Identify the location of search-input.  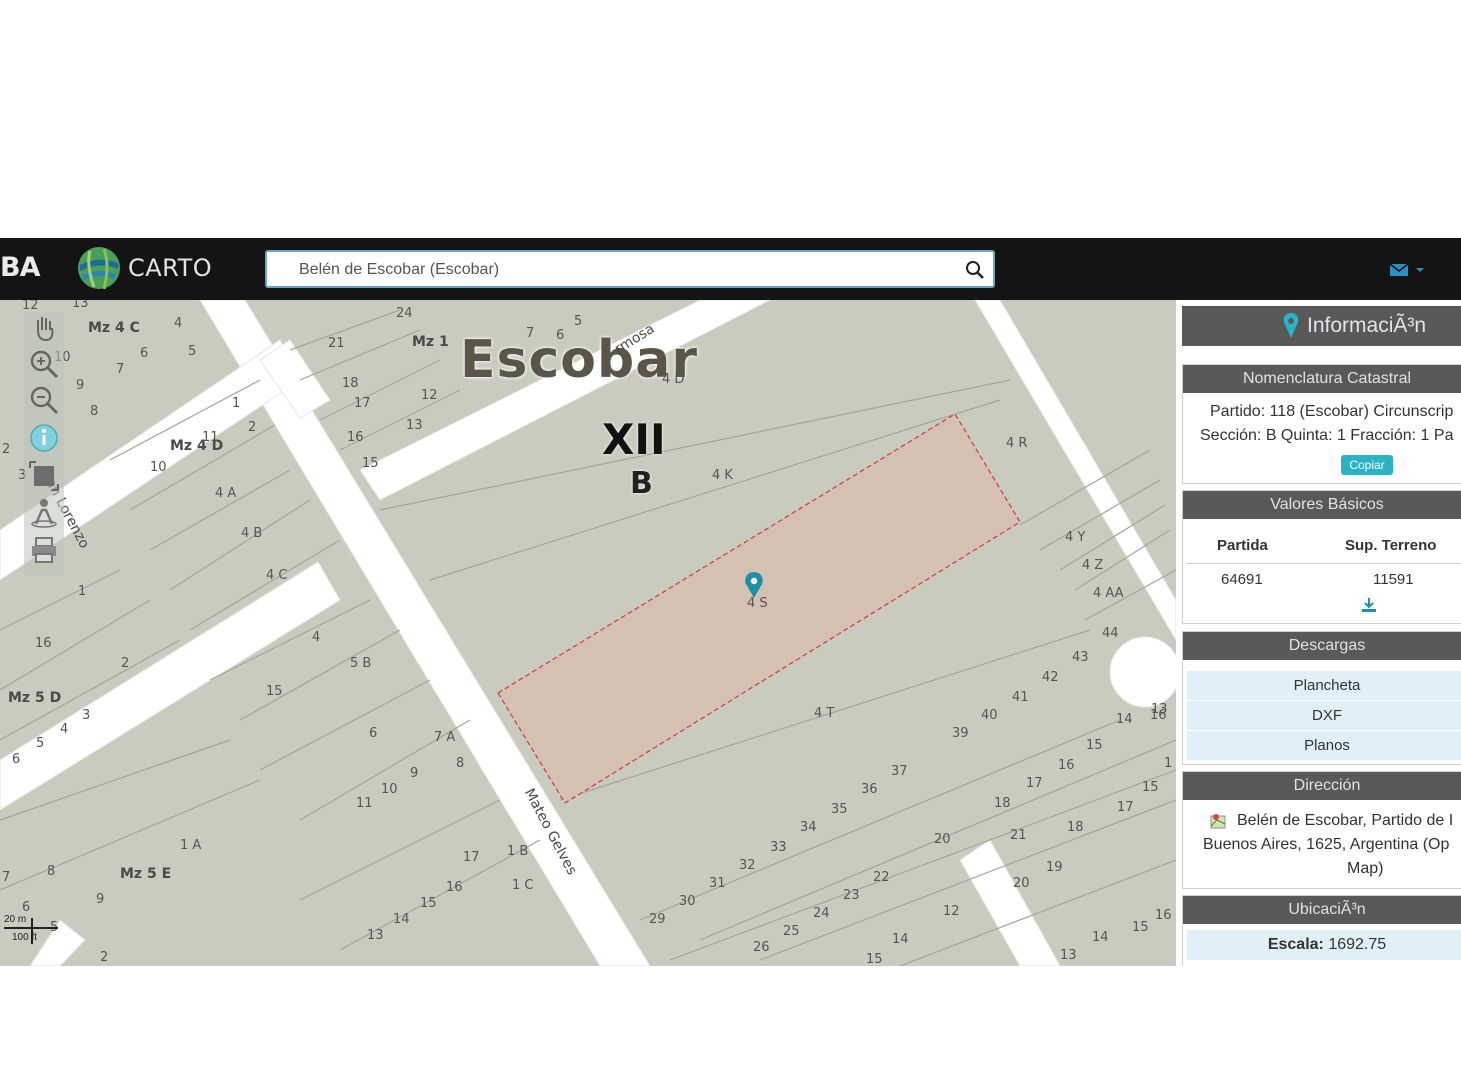
(619, 270).